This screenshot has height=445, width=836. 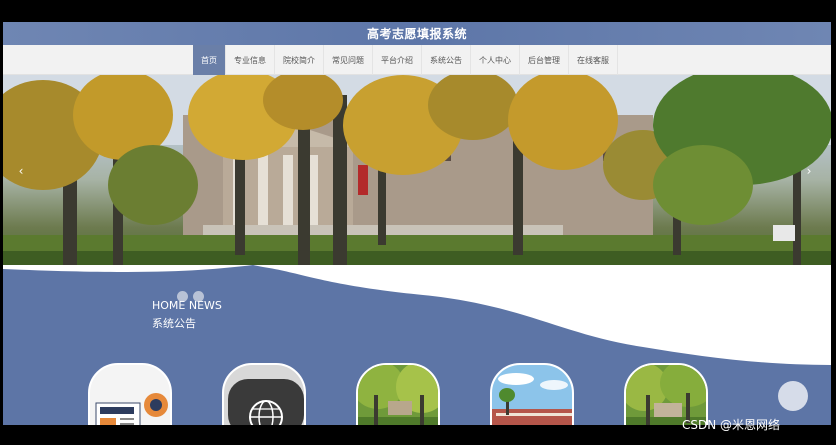 What do you see at coordinates (731, 425) in the screenshot?
I see `watermark-text: CSDN @米恩网络` at bounding box center [731, 425].